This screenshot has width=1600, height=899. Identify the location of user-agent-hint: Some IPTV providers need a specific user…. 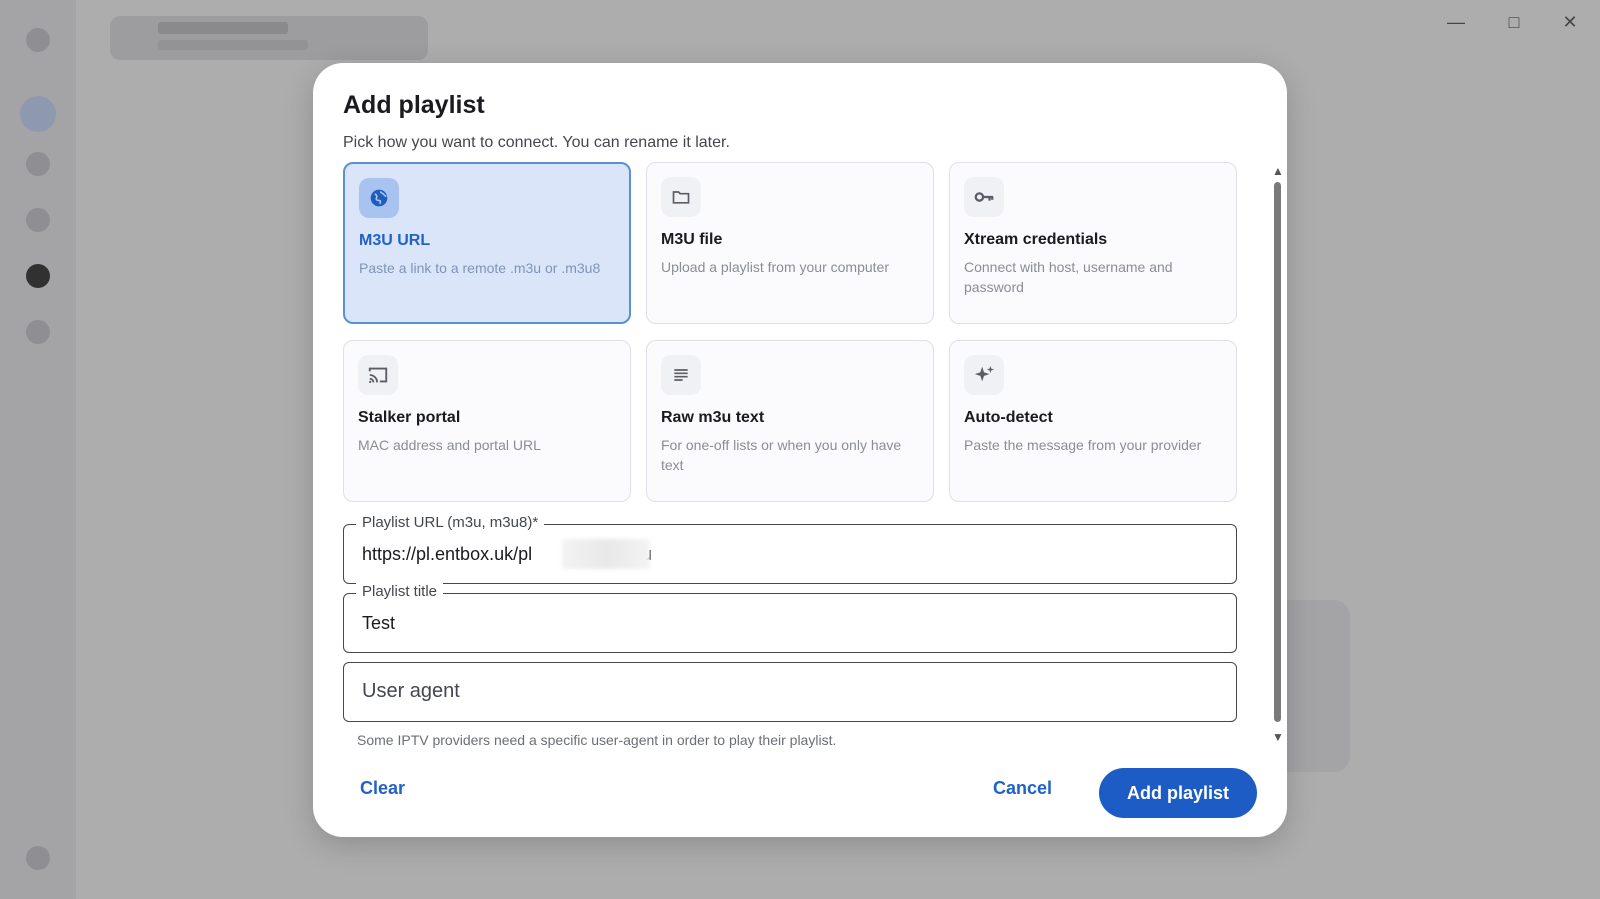
(597, 740).